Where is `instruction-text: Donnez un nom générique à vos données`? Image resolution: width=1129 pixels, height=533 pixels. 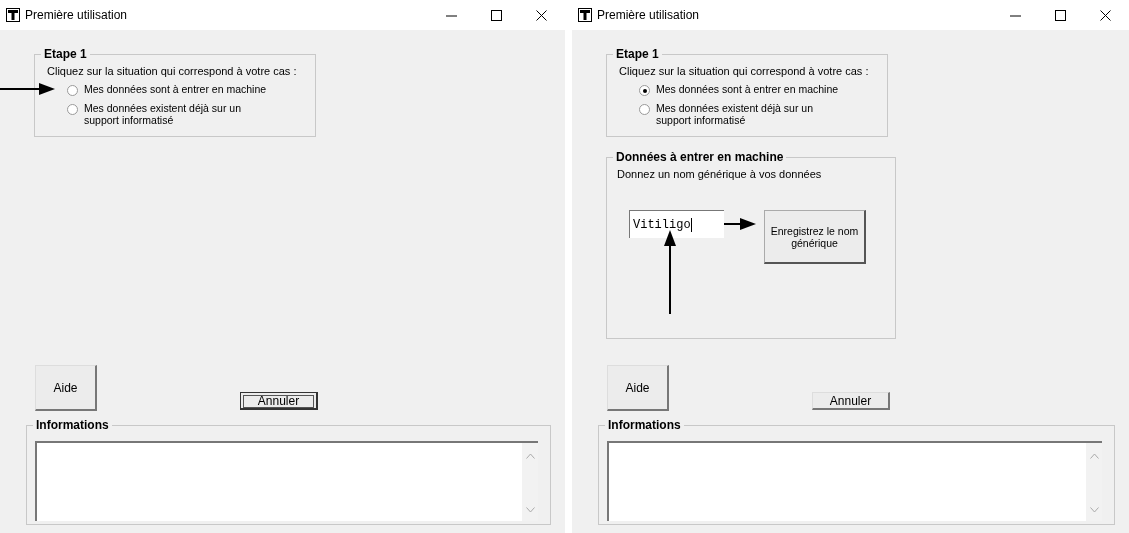 instruction-text: Donnez un nom générique à vos données is located at coordinates (720, 174).